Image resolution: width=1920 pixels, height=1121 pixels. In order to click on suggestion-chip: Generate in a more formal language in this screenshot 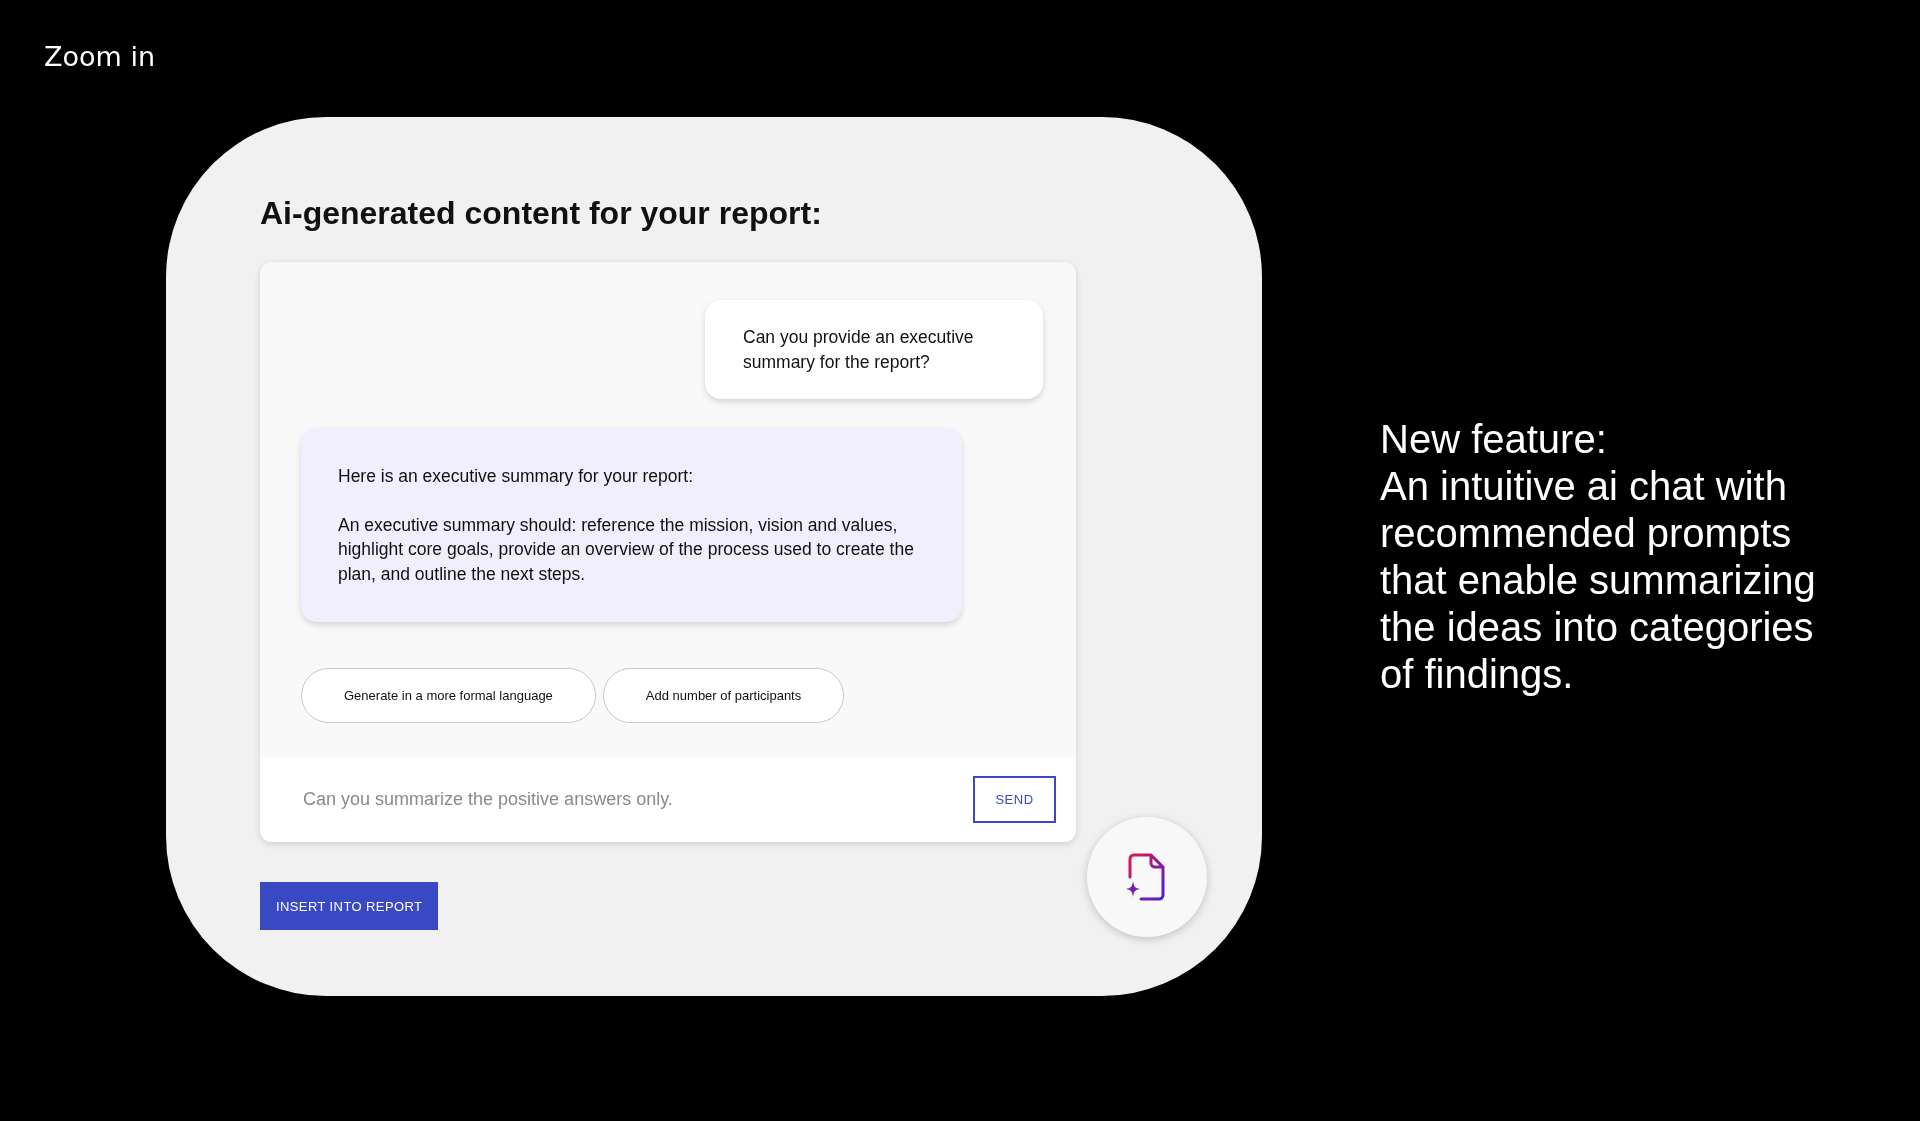, I will do `click(448, 695)`.